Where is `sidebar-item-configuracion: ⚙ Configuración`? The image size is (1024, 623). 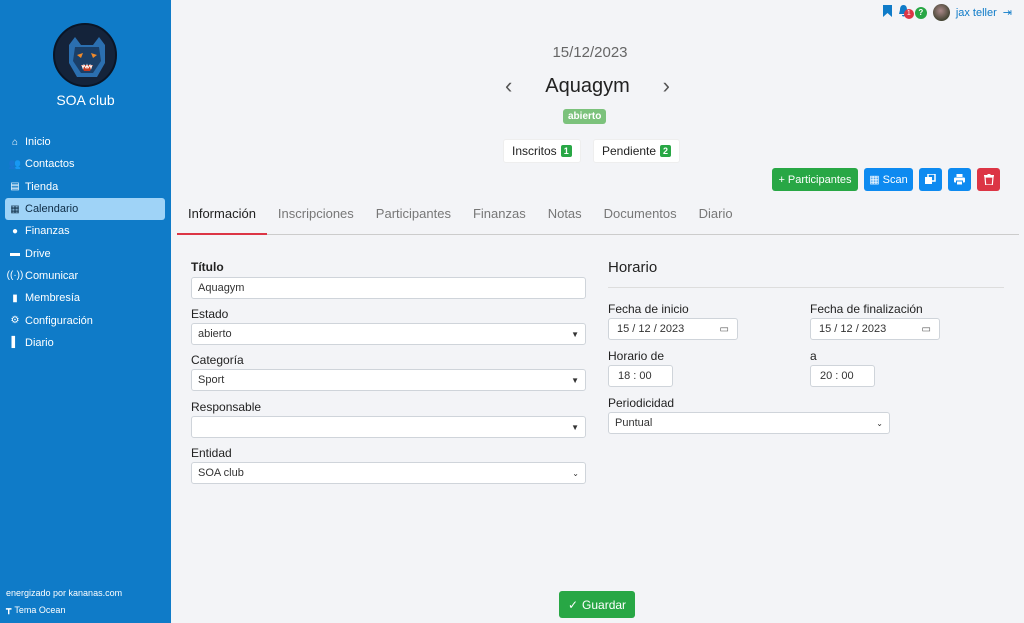
sidebar-item-configuracion: ⚙ Configuración is located at coordinates (85, 320).